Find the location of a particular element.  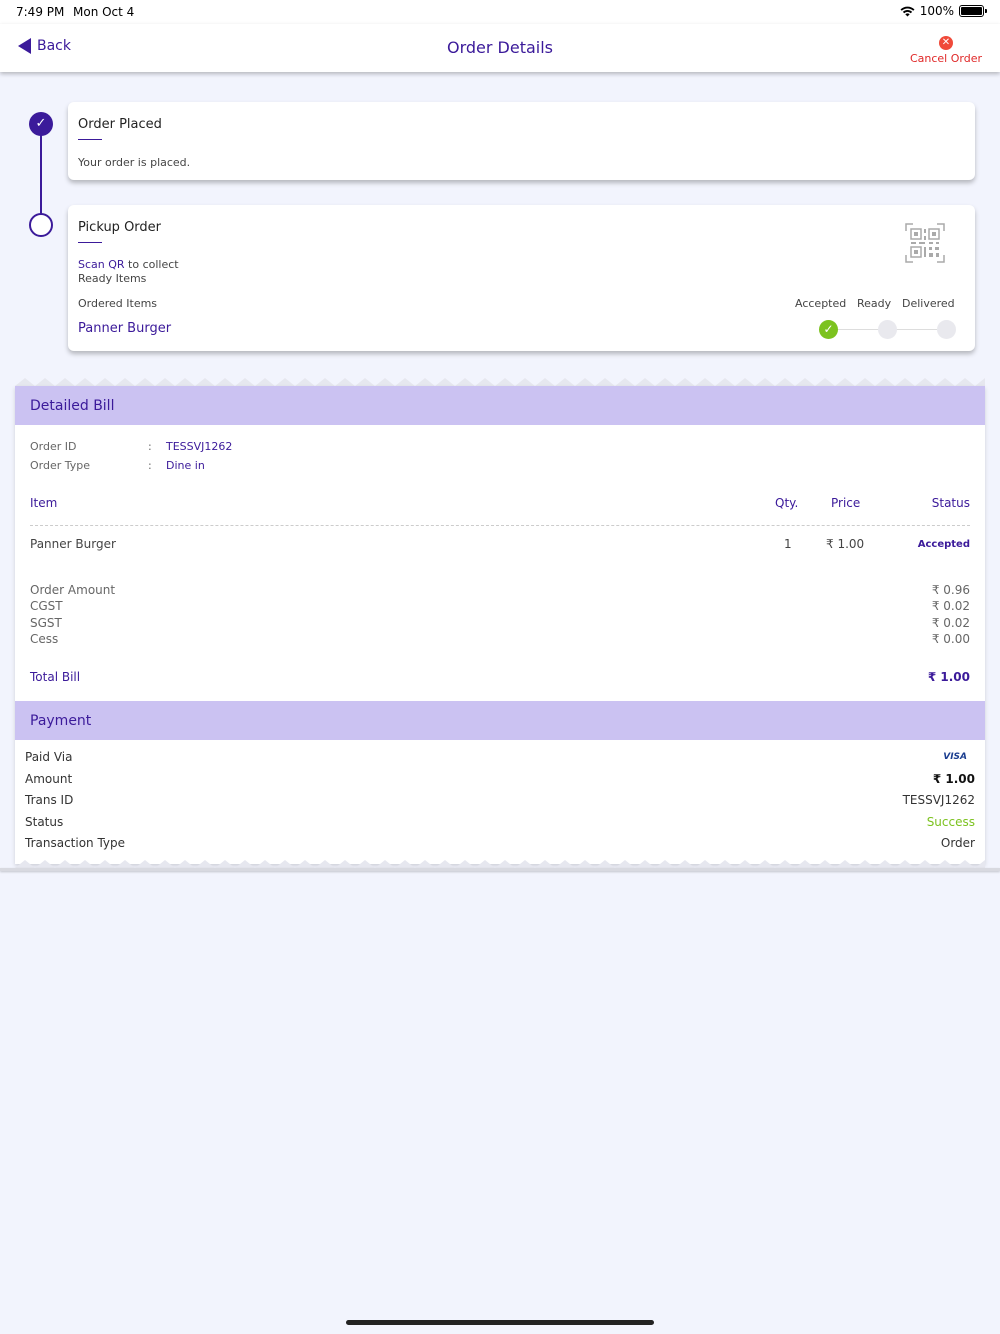

ordered-items-label: Ordered Items is located at coordinates (118, 303).